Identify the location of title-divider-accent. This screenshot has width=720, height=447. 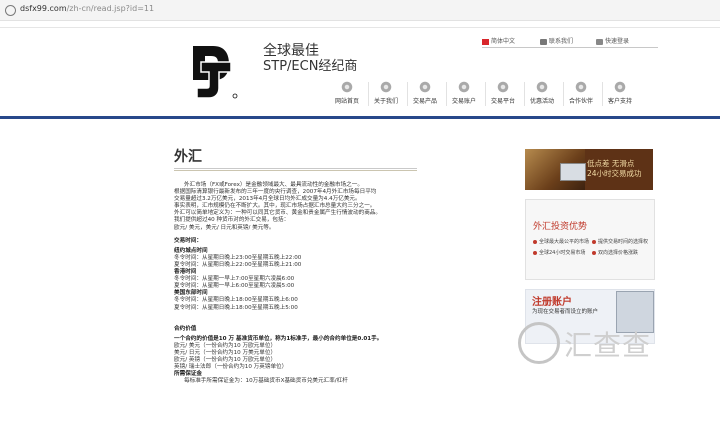
(295, 170).